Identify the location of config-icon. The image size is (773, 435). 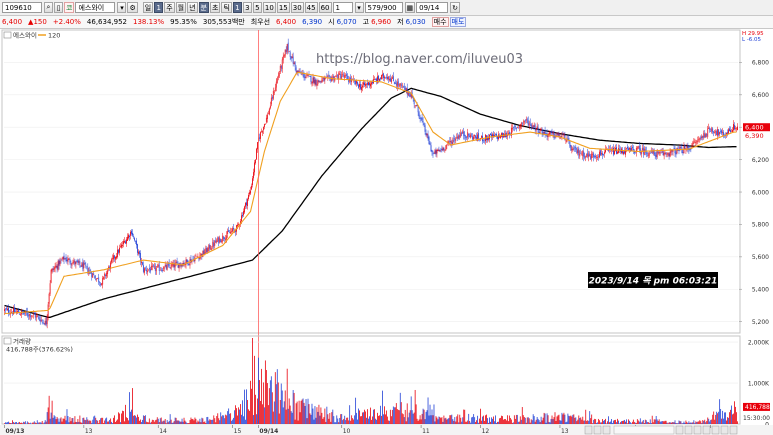
(715, 430).